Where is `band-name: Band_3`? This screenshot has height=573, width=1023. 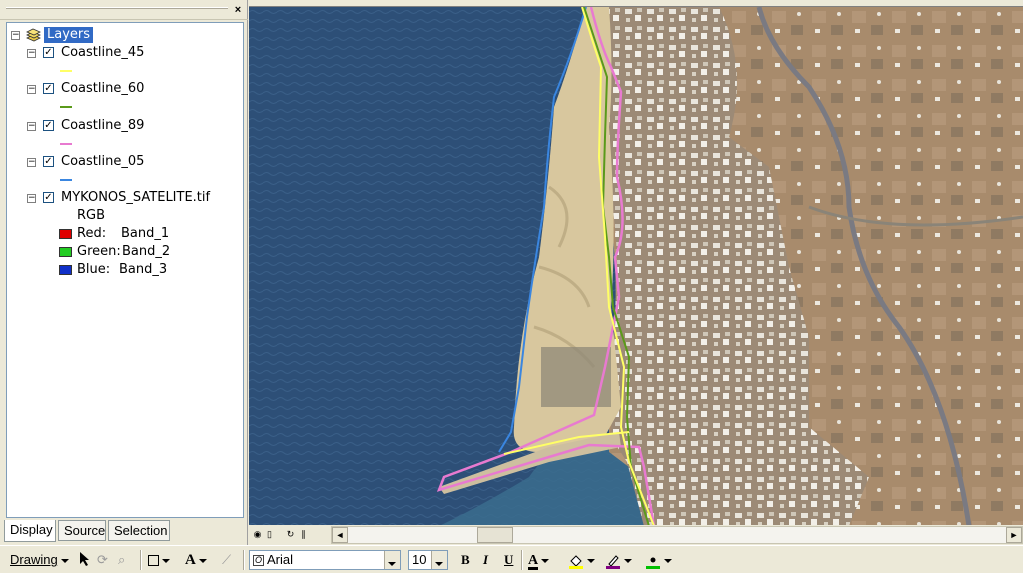
band-name: Band_3 is located at coordinates (143, 269).